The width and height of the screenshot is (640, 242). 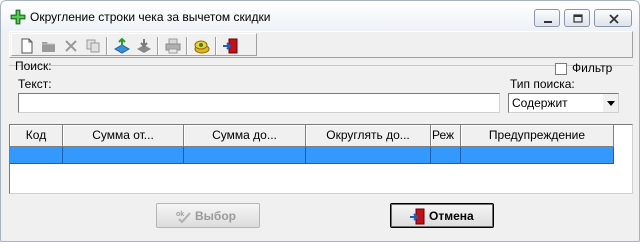 I want to click on toolbar-panel, so click(x=134, y=44).